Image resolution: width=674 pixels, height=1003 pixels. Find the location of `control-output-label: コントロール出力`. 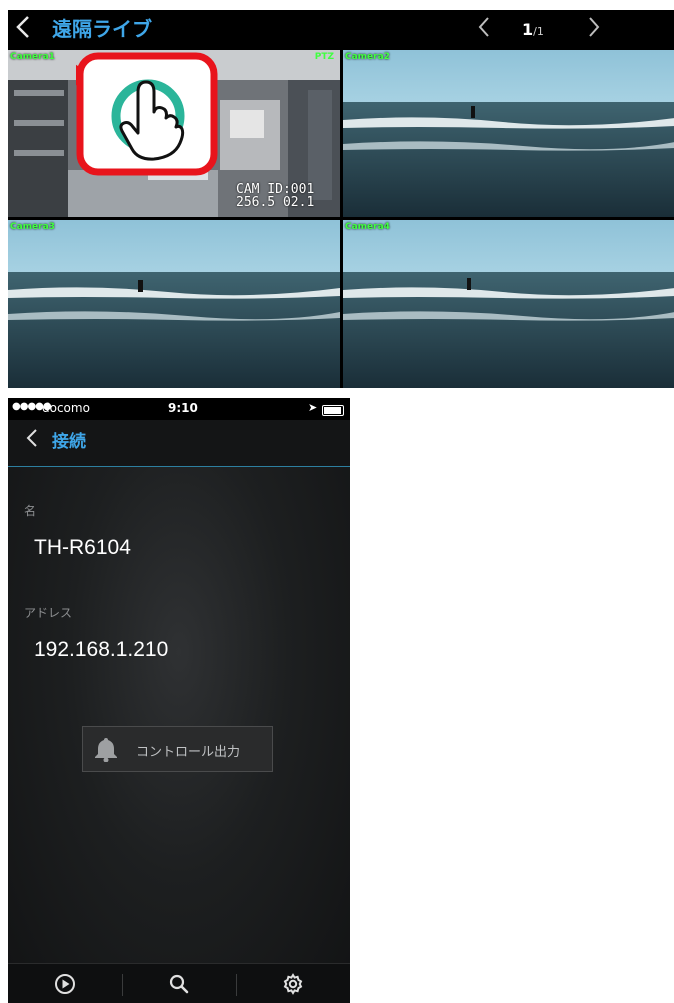

control-output-label: コントロール出力 is located at coordinates (188, 752).